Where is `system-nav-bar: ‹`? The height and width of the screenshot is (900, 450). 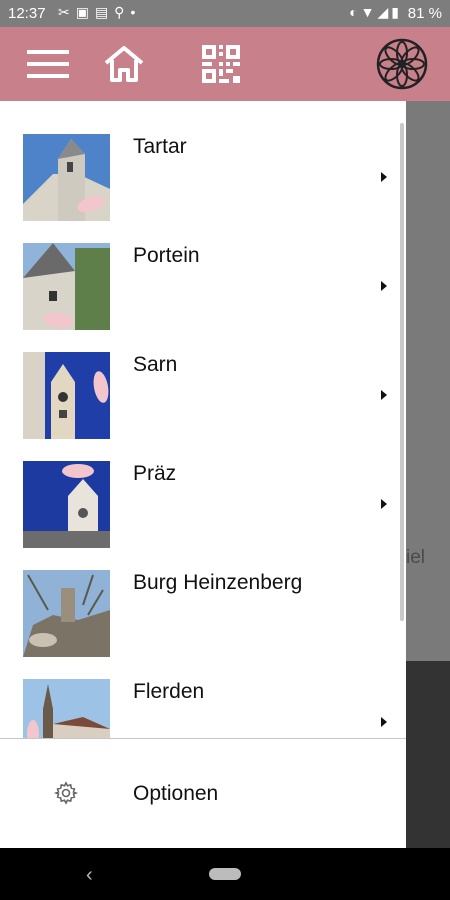
system-nav-bar: ‹ is located at coordinates (225, 874).